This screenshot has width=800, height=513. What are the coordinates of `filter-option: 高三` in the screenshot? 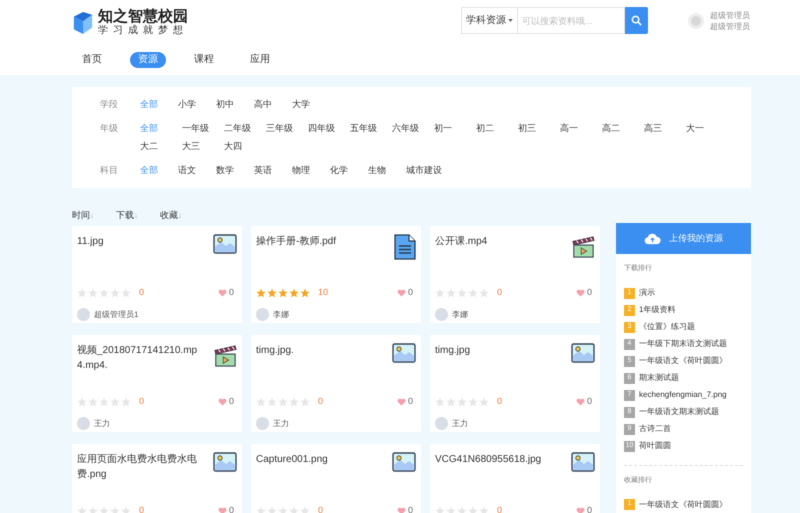 It's located at (665, 128).